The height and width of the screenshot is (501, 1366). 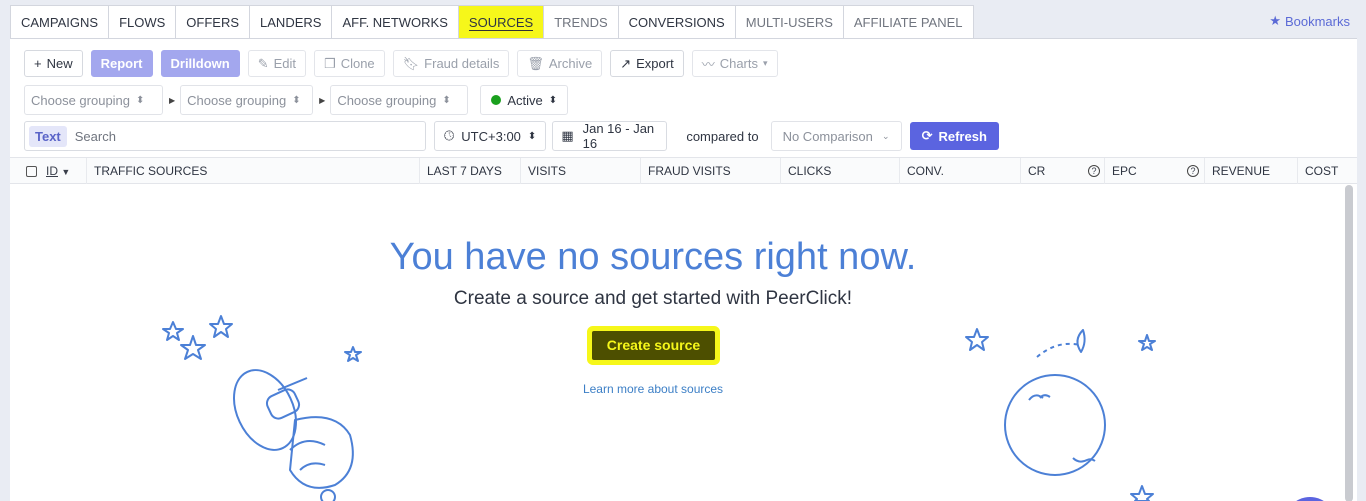 What do you see at coordinates (886, 135) in the screenshot?
I see `chevron-down-icon: ⌄` at bounding box center [886, 135].